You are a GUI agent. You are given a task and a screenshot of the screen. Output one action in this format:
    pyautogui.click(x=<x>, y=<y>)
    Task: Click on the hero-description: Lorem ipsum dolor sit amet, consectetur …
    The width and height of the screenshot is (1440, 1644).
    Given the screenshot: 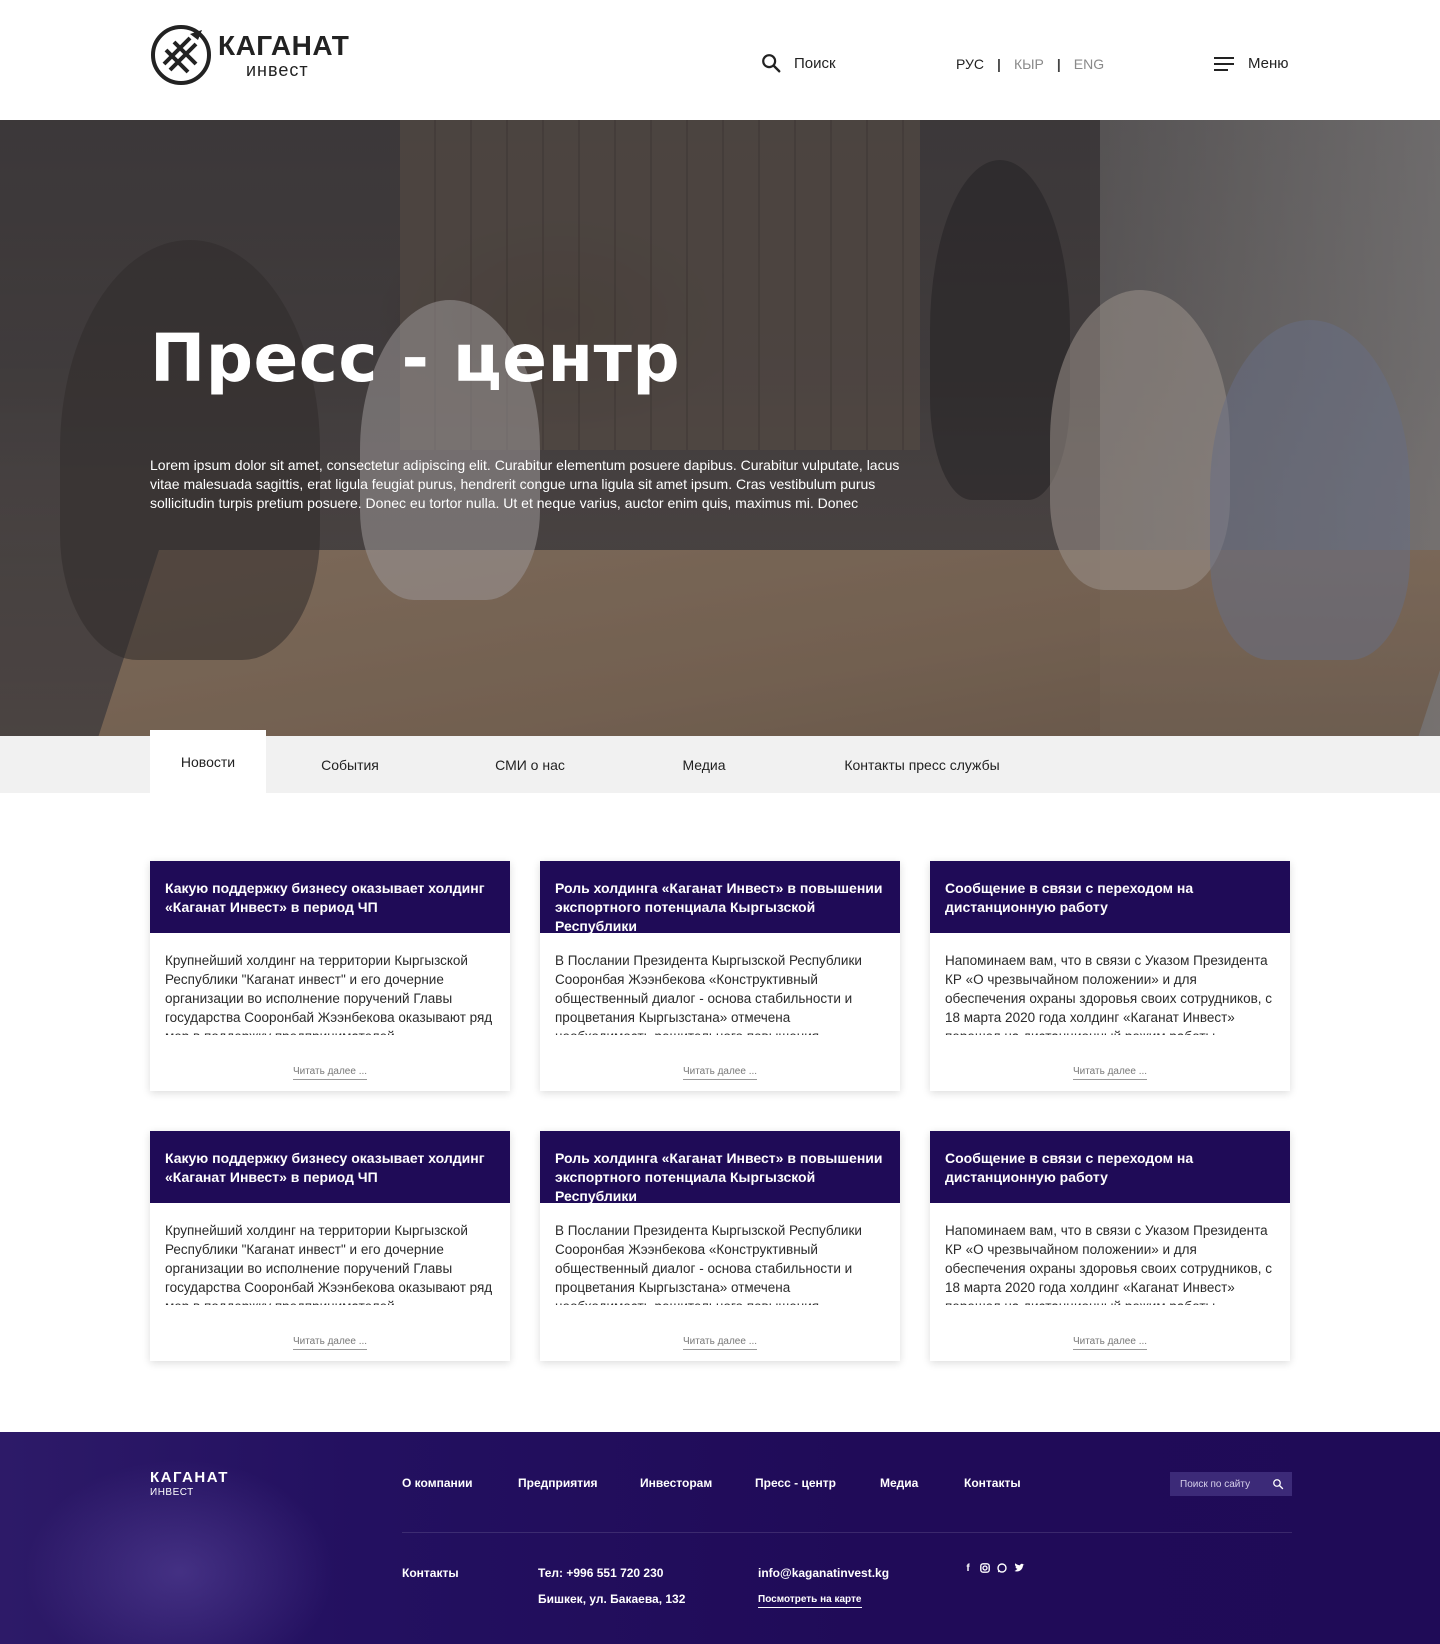 What is the action you would take?
    pyautogui.click(x=525, y=484)
    